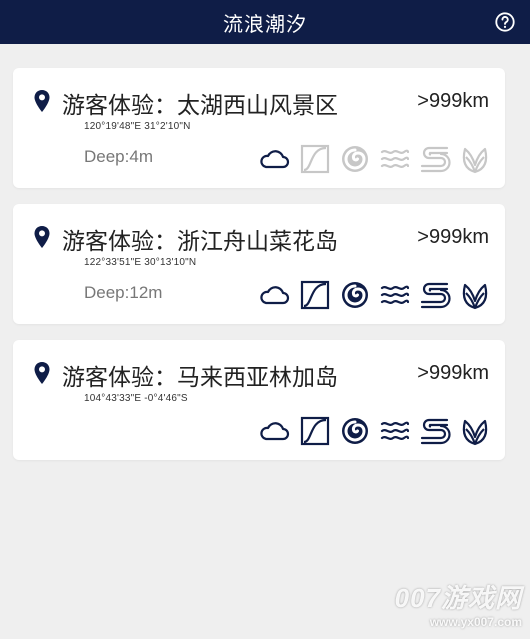 Image resolution: width=530 pixels, height=639 pixels. Describe the element at coordinates (475, 622) in the screenshot. I see `watermark-url: www.yx007.com` at that location.